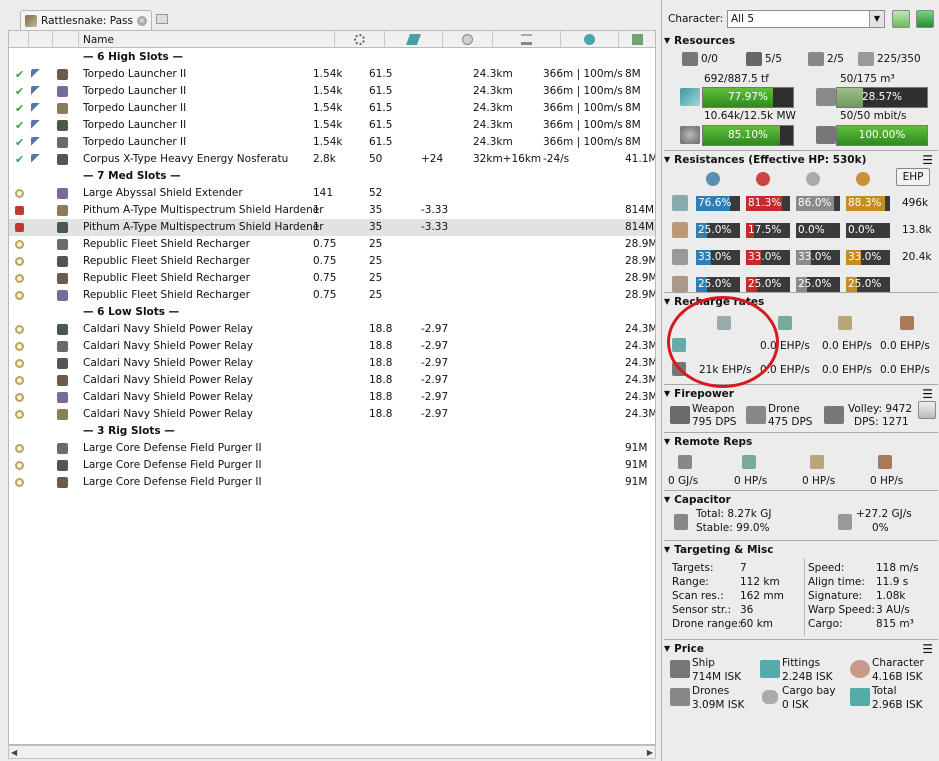 The image size is (939, 761). I want to click on module-icon, so click(62, 244).